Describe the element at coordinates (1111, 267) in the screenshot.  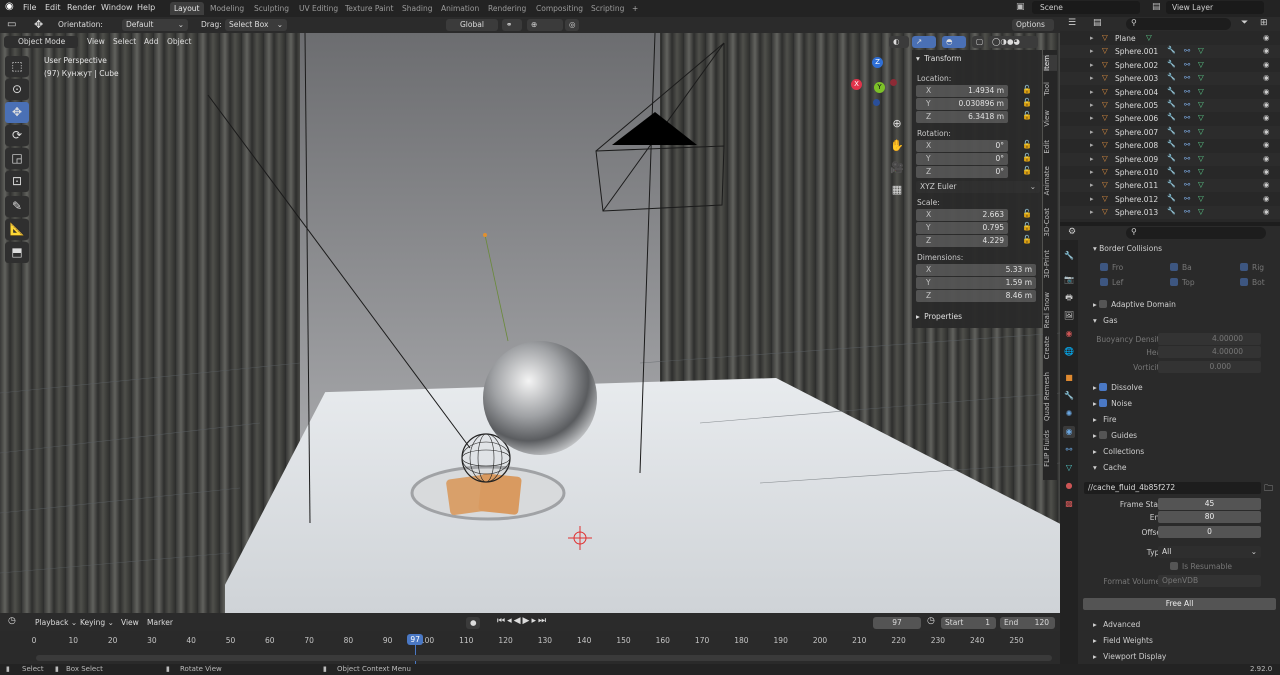
I see `border-fro-checkbox: Fro` at that location.